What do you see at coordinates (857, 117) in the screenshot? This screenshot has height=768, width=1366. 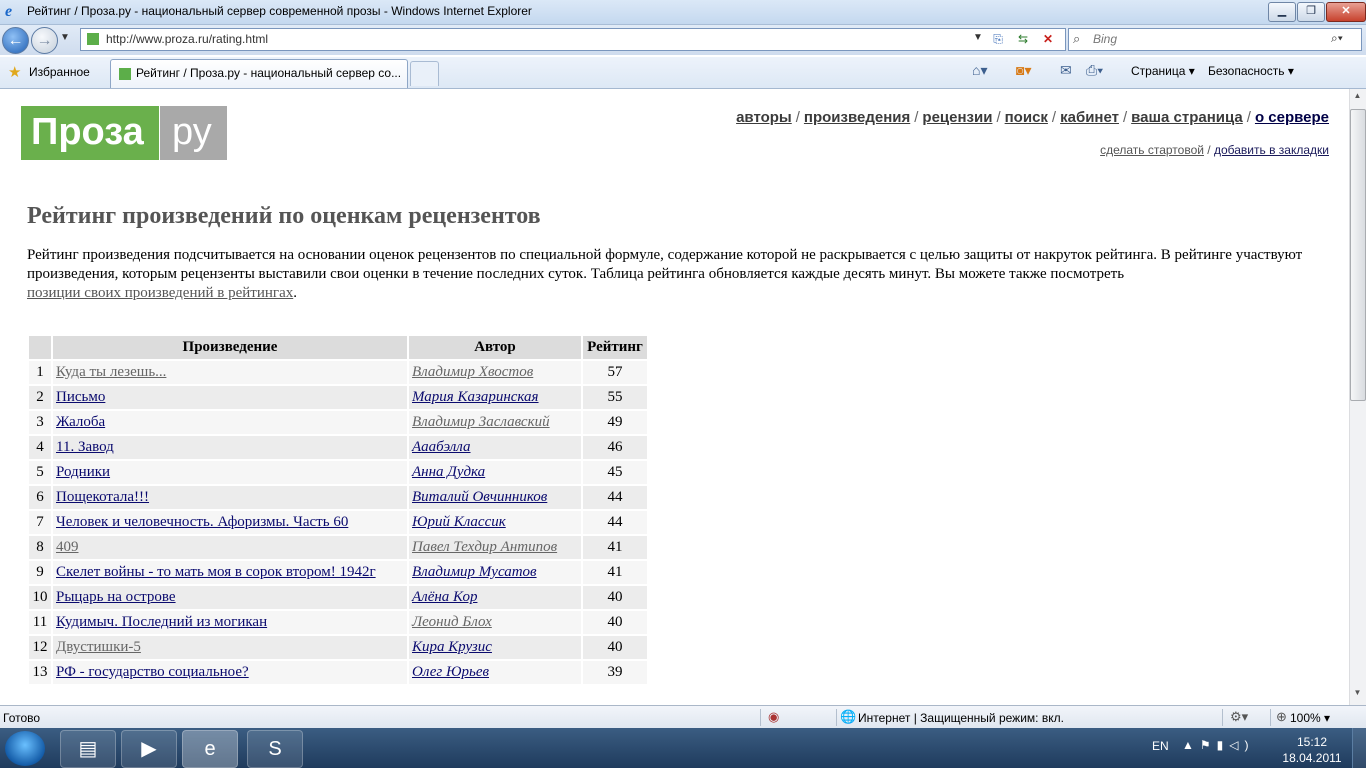 I see `nav-link: произведения` at bounding box center [857, 117].